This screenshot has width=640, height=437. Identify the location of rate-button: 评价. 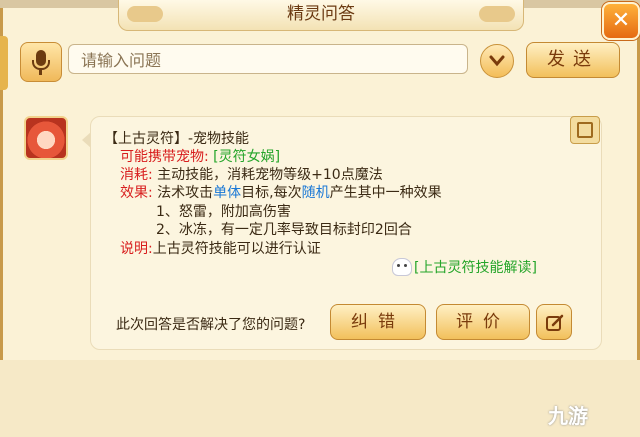
(483, 322).